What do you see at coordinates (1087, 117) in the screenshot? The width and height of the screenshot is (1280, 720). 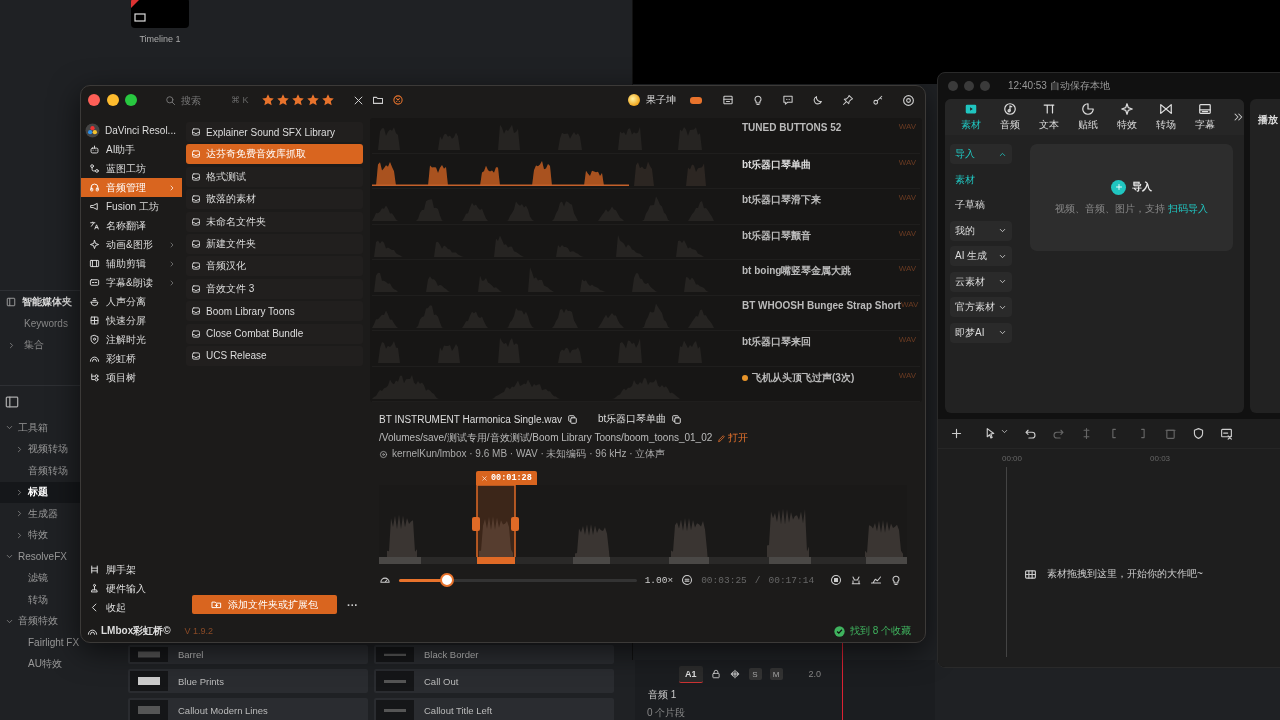 I see `tab: 贴纸` at bounding box center [1087, 117].